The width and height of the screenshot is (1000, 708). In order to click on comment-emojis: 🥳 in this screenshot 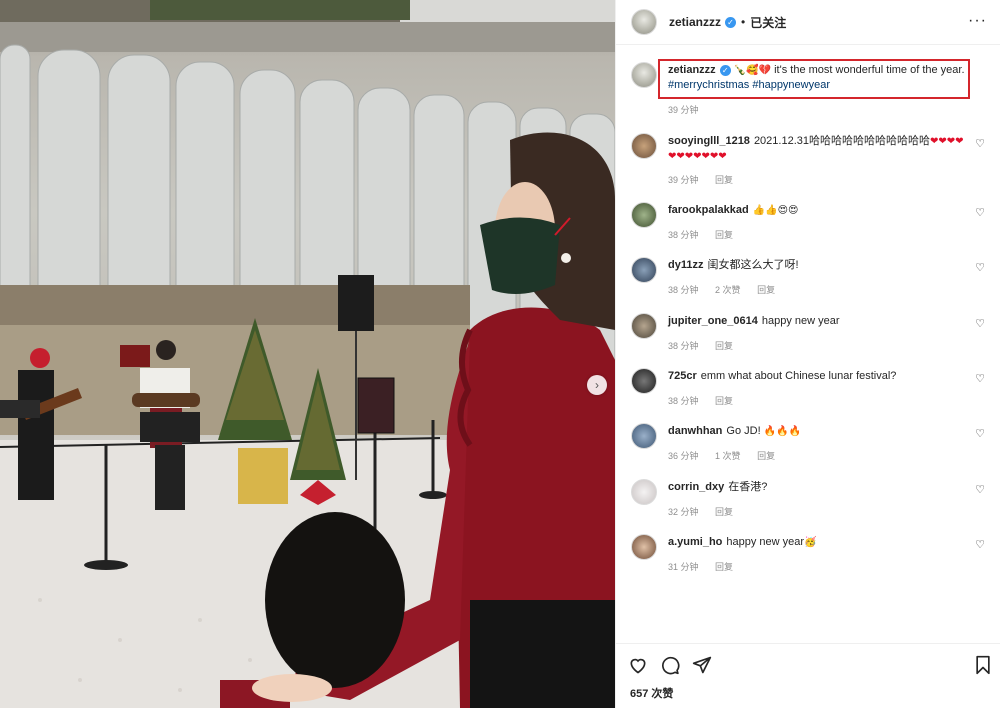, I will do `click(810, 542)`.